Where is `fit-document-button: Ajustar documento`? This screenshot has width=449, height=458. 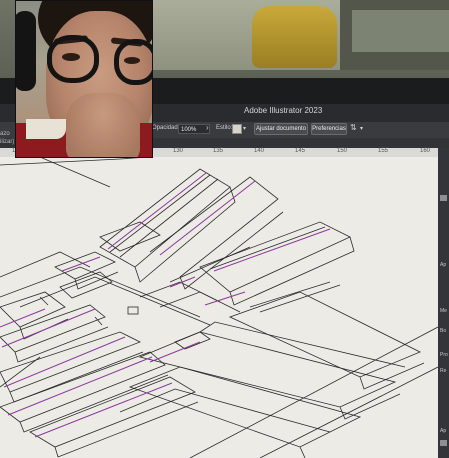
fit-document-button: Ajustar documento is located at coordinates (281, 129).